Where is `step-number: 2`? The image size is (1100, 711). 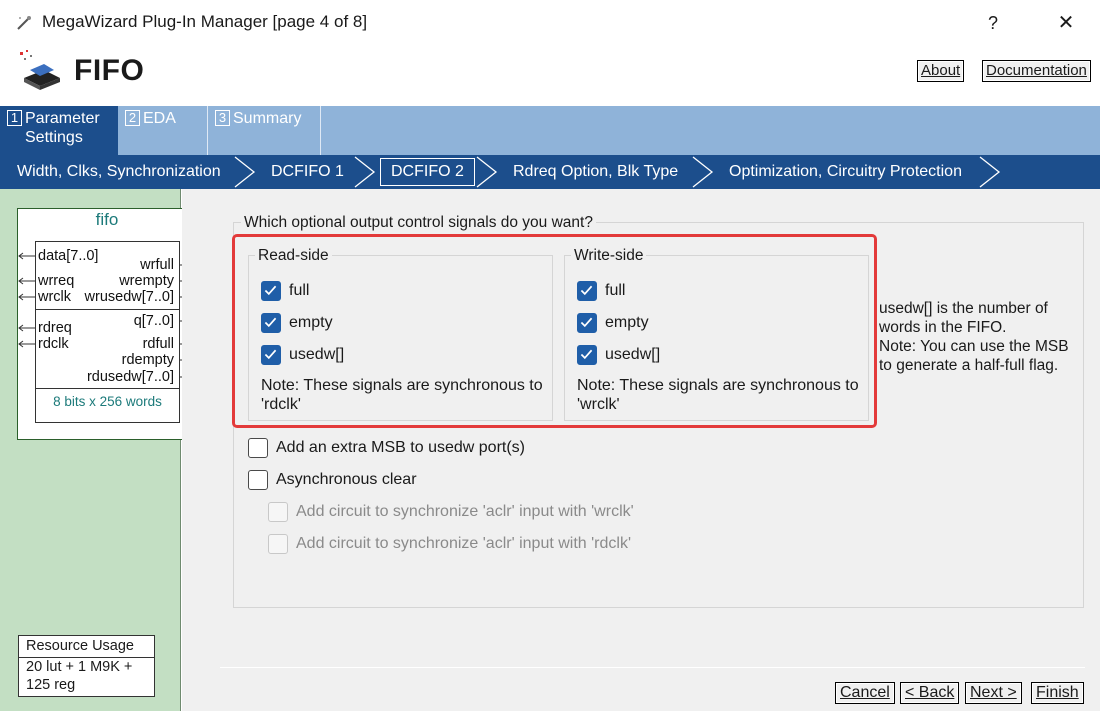
step-number: 2 is located at coordinates (132, 118).